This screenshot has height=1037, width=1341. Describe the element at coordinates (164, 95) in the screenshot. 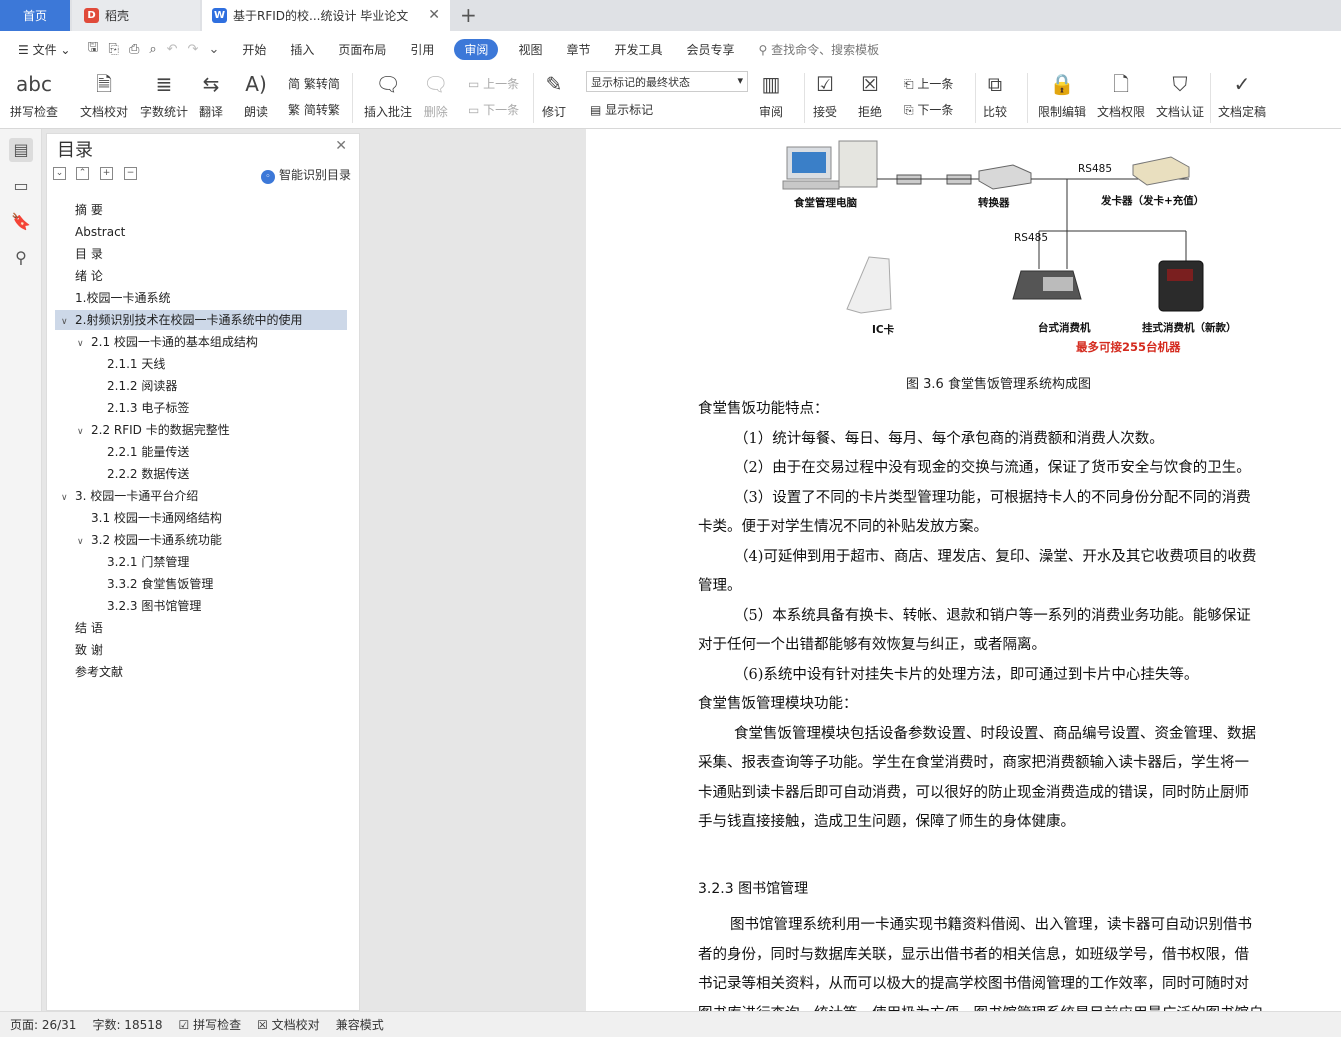

I see `word-count-button: ≣ 字数统计` at that location.